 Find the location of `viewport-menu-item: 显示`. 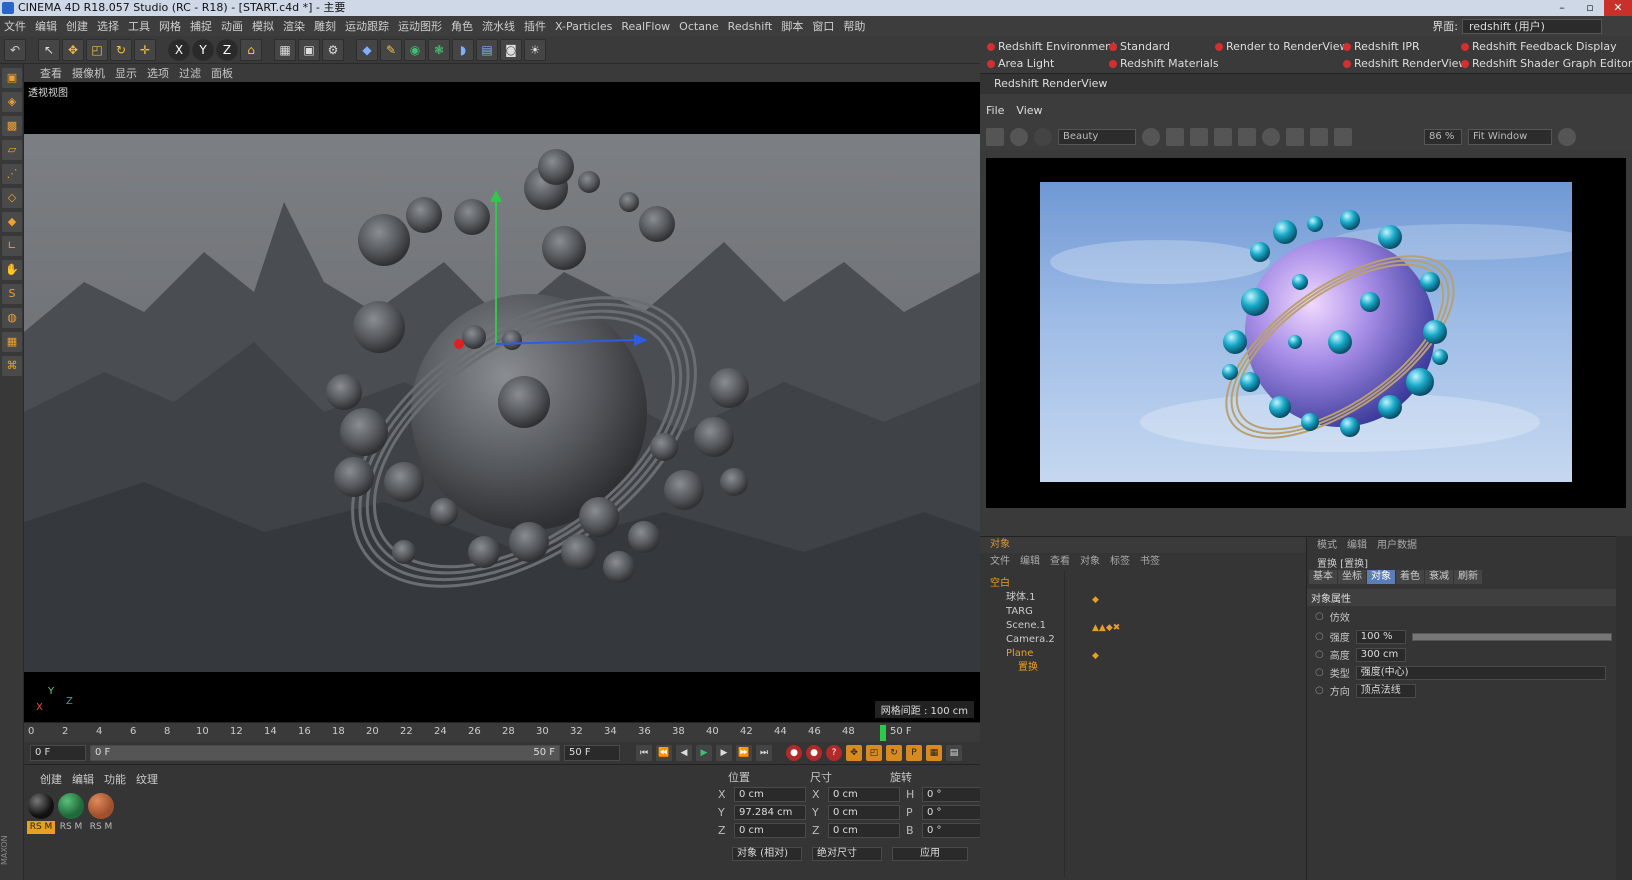

viewport-menu-item: 显示 is located at coordinates (126, 73).